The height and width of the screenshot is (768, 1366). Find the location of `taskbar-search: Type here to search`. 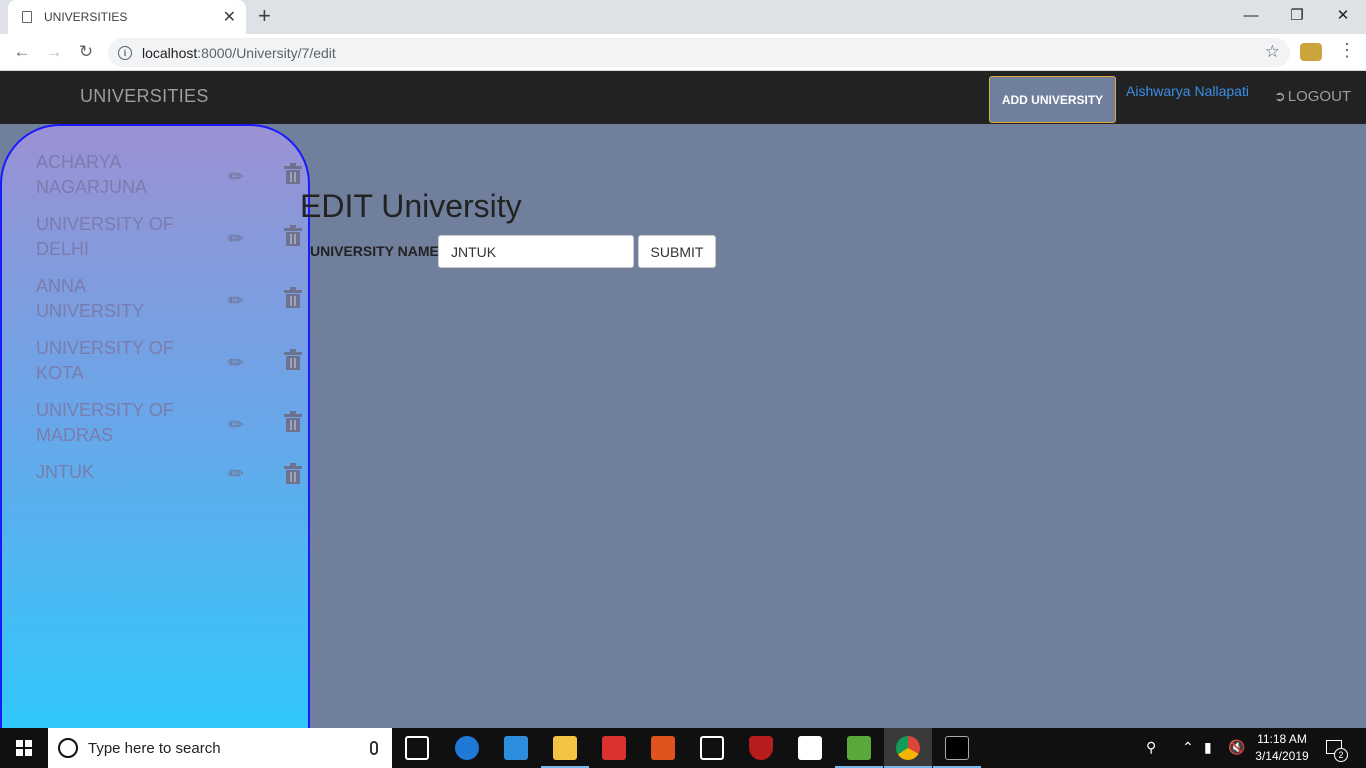

taskbar-search: Type here to search is located at coordinates (220, 748).